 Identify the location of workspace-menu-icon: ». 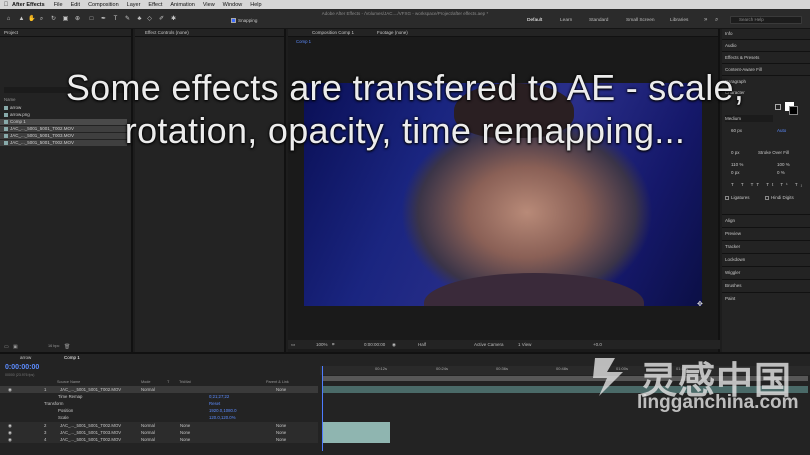
(705, 20).